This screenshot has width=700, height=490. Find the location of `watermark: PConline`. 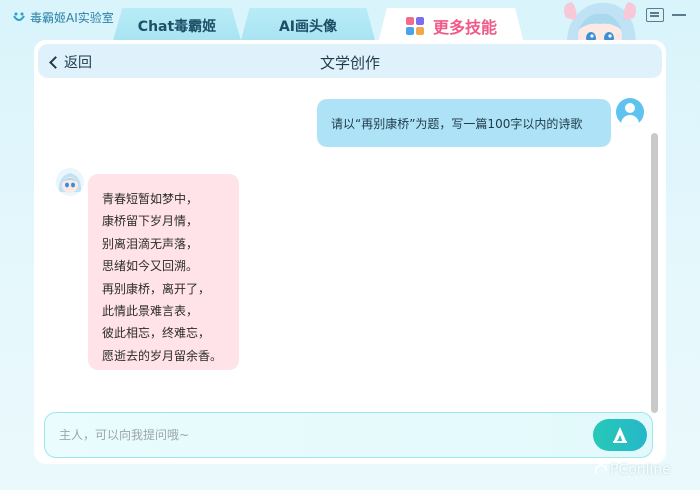

watermark: PConline is located at coordinates (632, 470).